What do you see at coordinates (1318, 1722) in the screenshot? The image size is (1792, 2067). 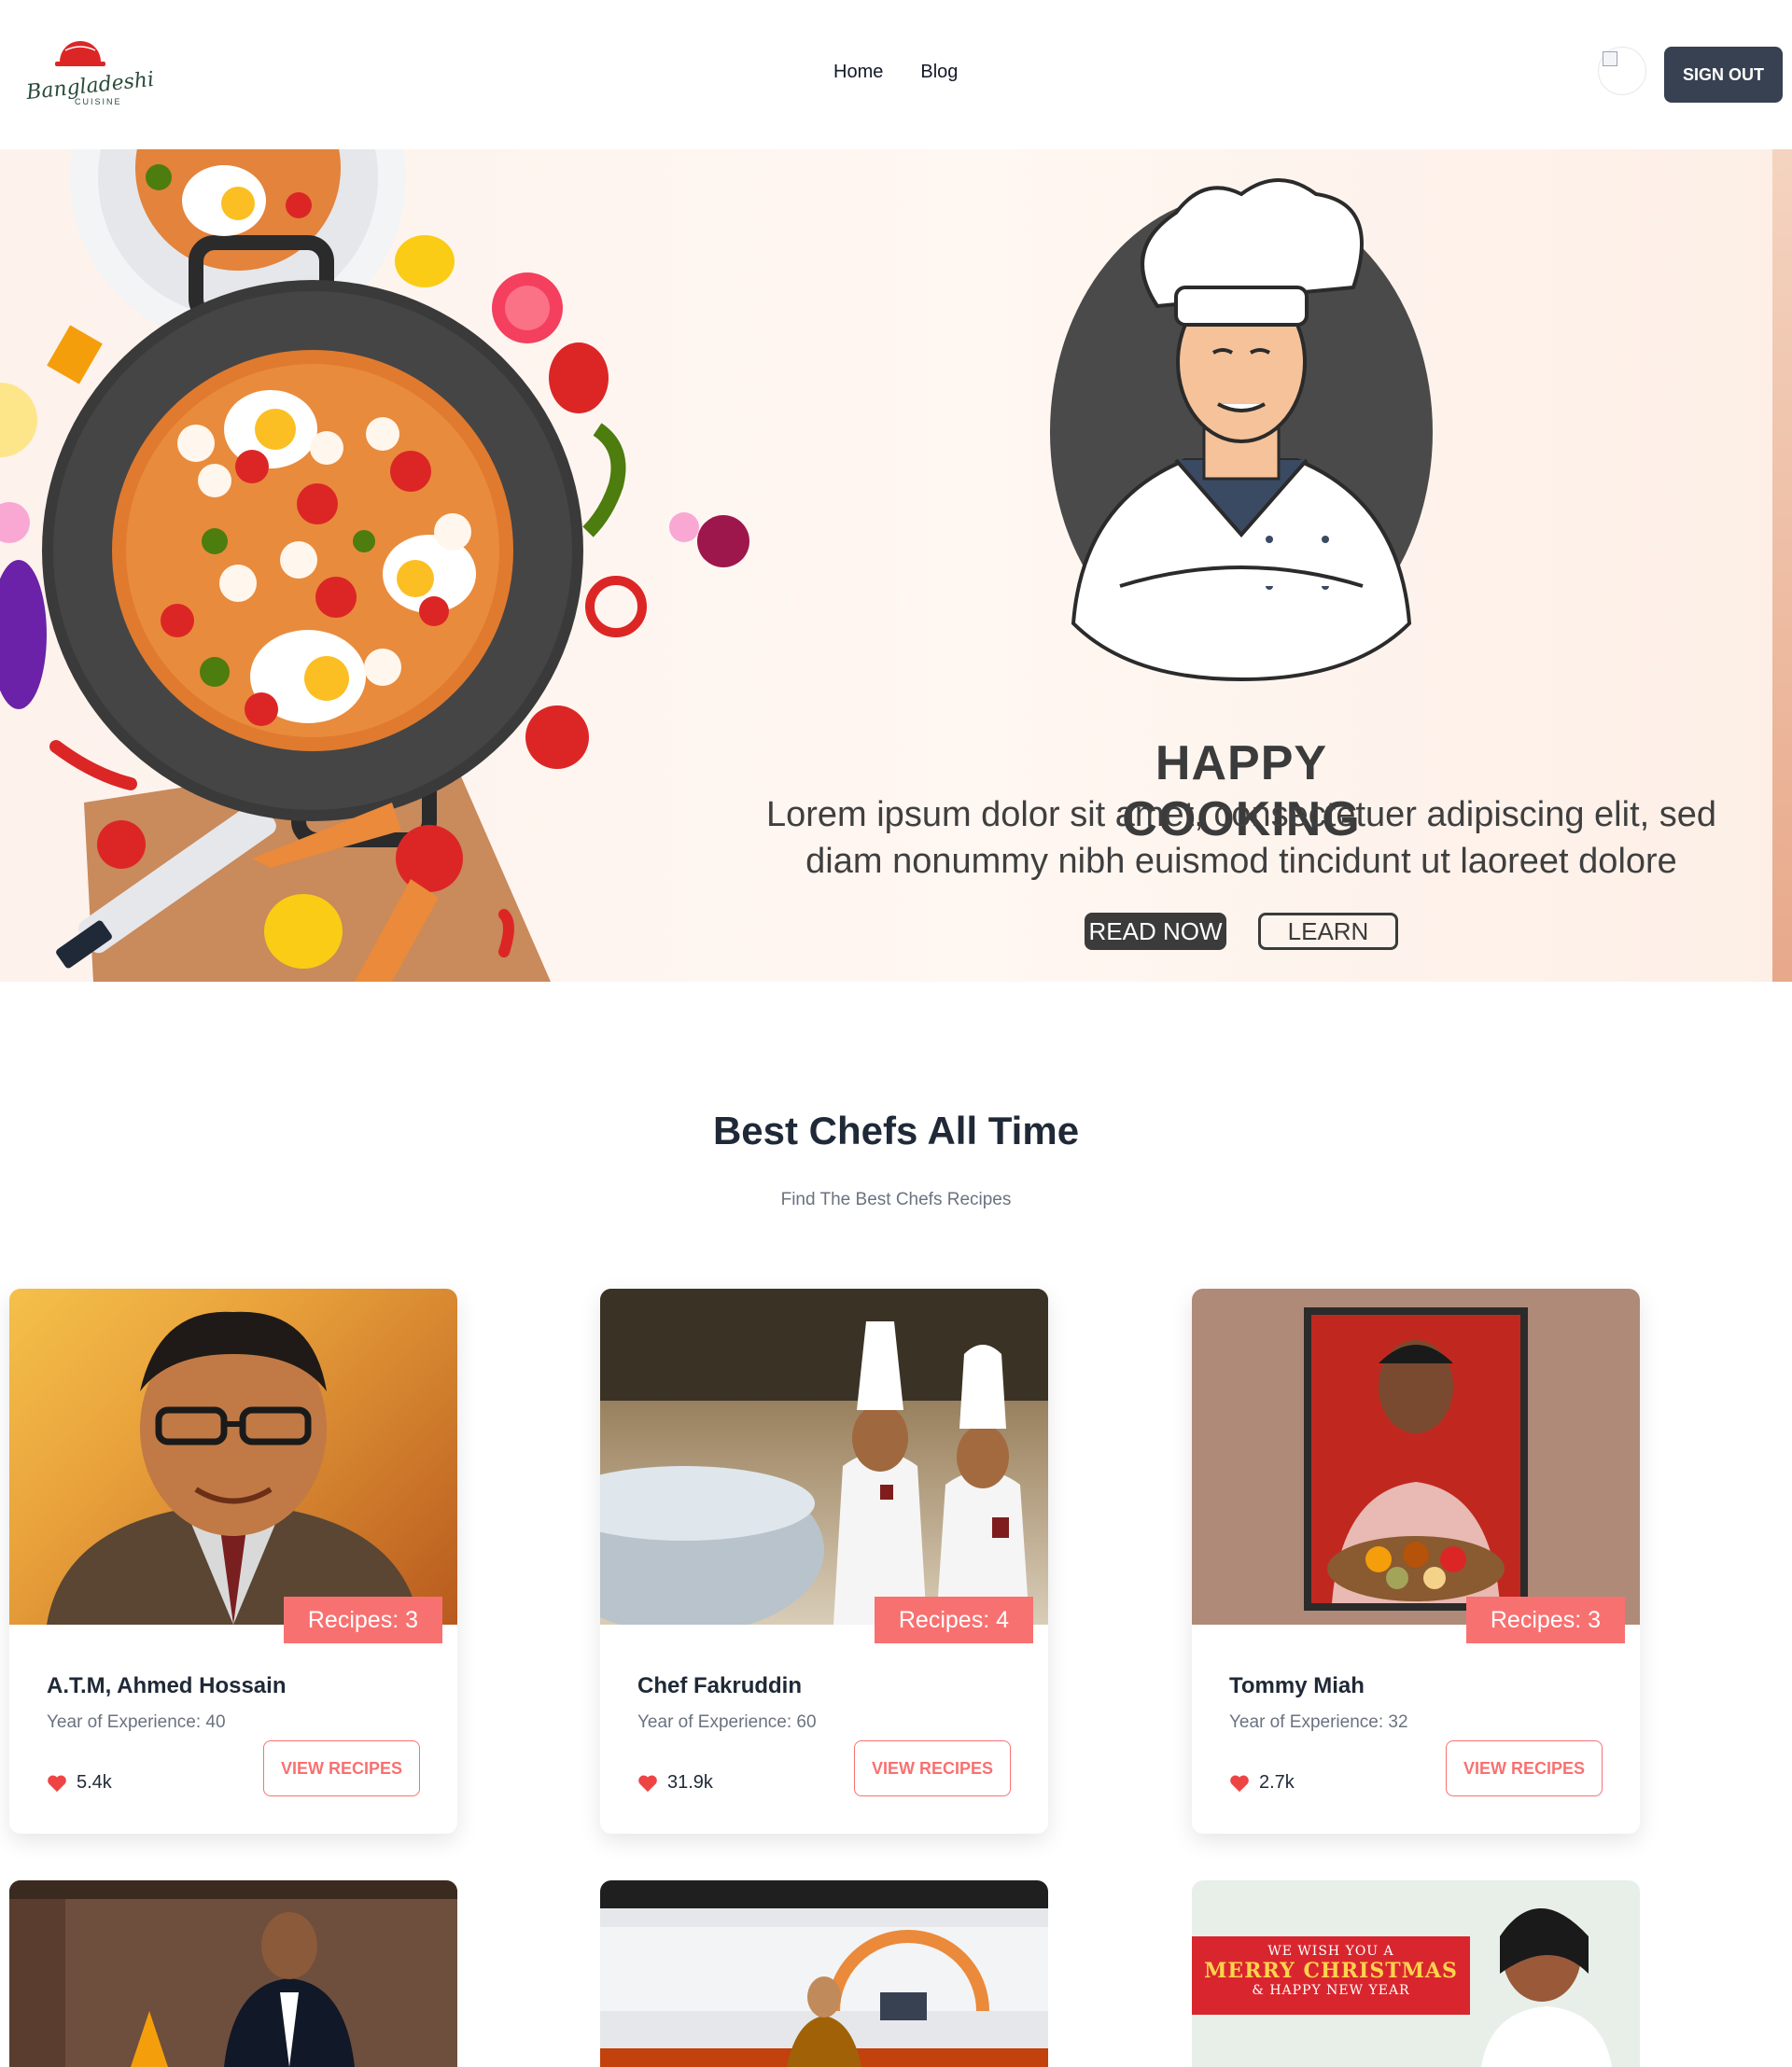 I see `chef-experience: Year of Experience: 32` at bounding box center [1318, 1722].